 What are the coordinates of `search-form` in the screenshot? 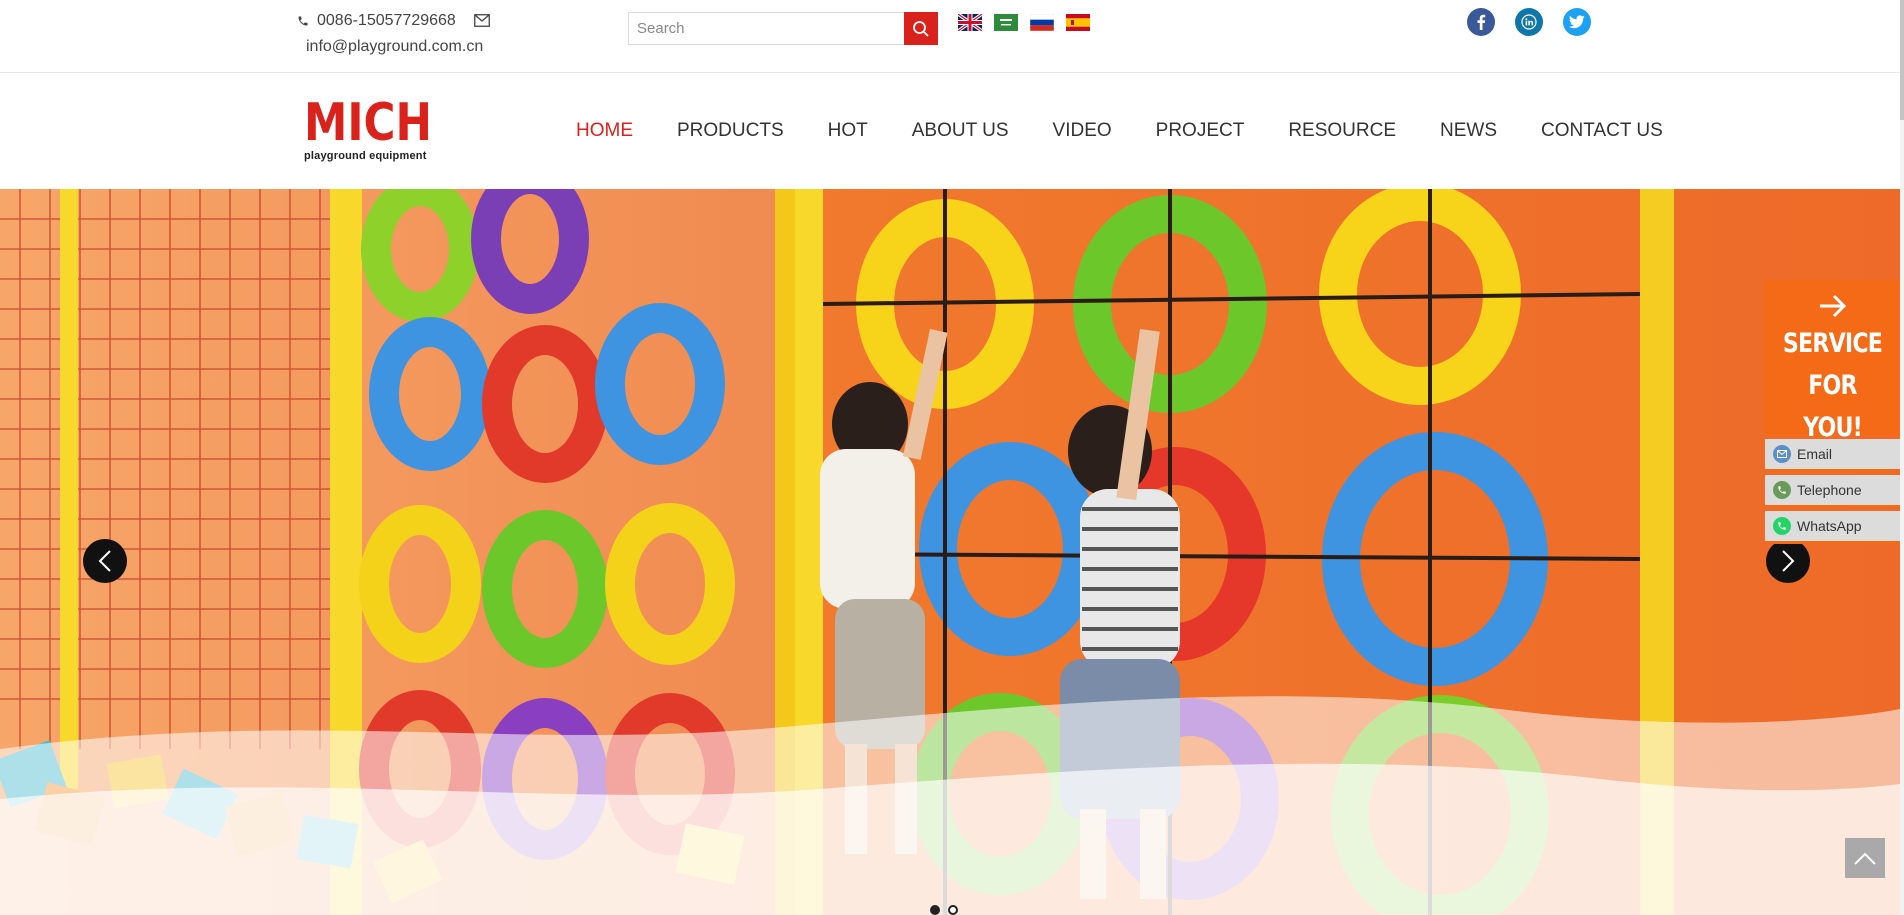 It's located at (783, 28).